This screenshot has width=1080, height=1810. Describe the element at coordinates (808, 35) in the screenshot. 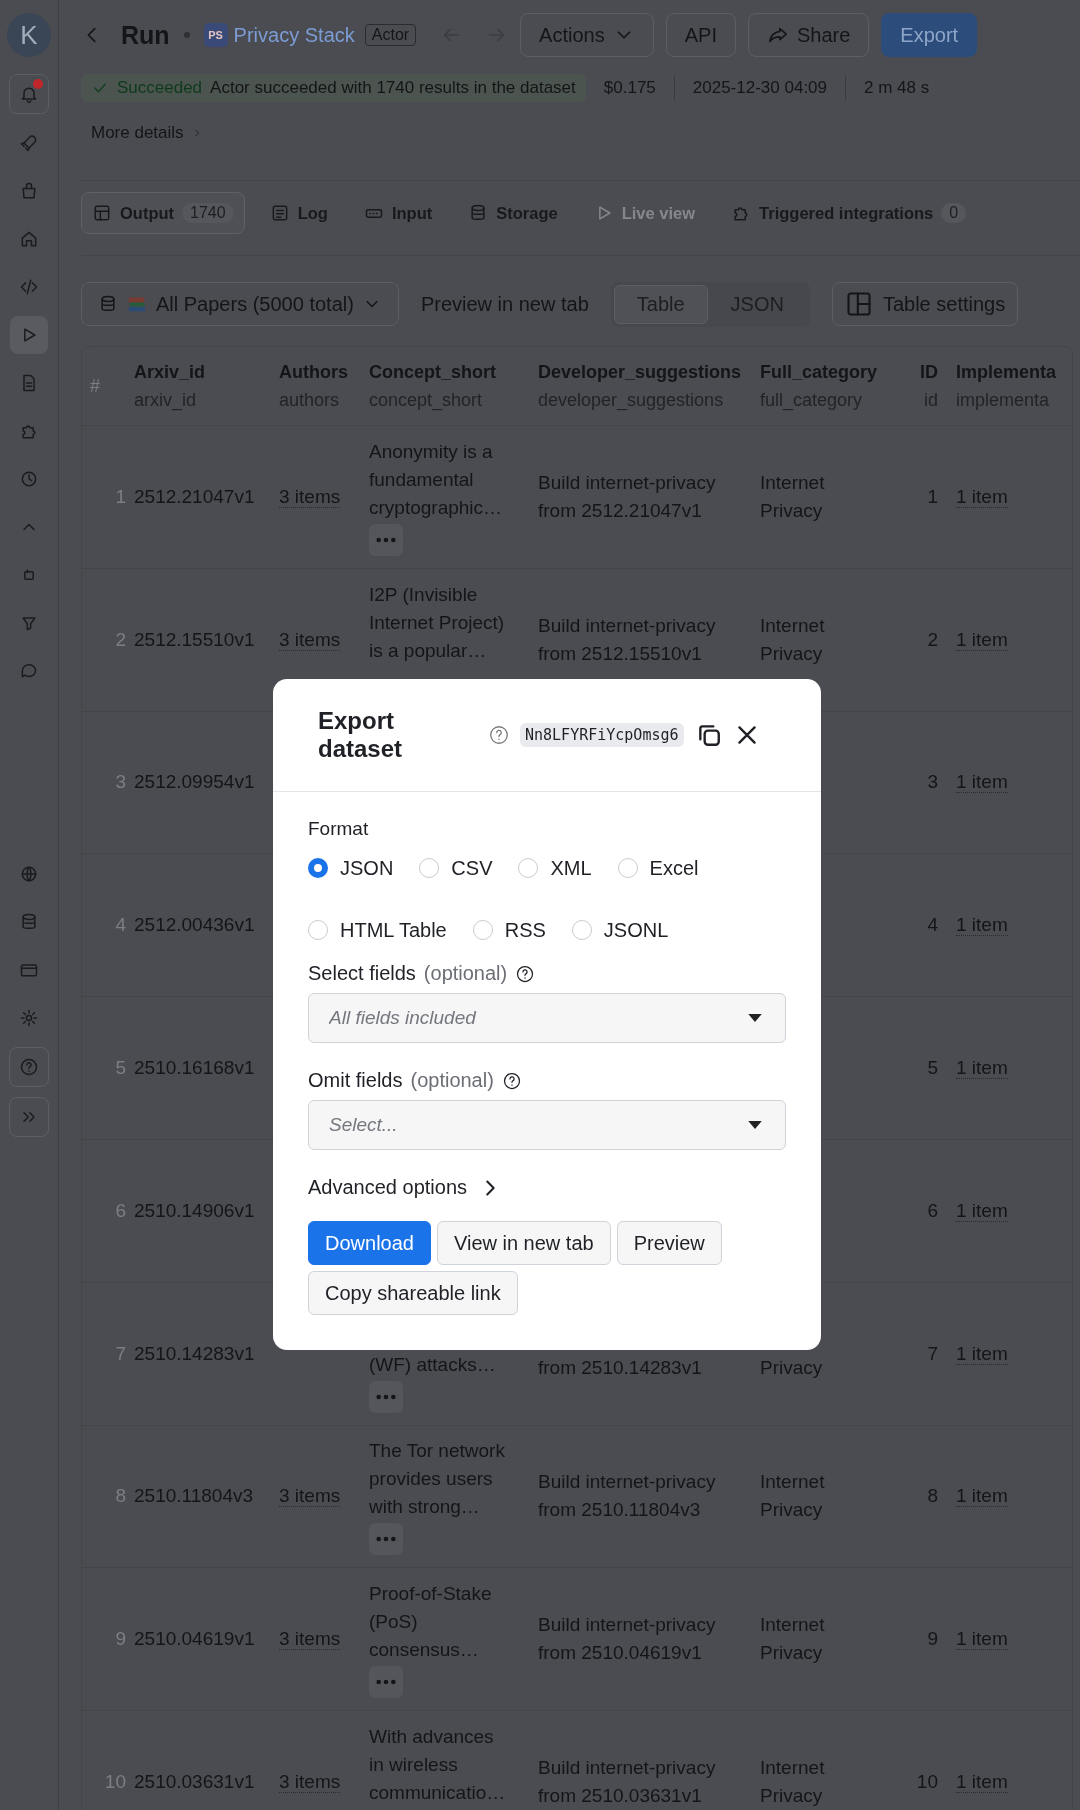

I see `share-button: Share` at that location.